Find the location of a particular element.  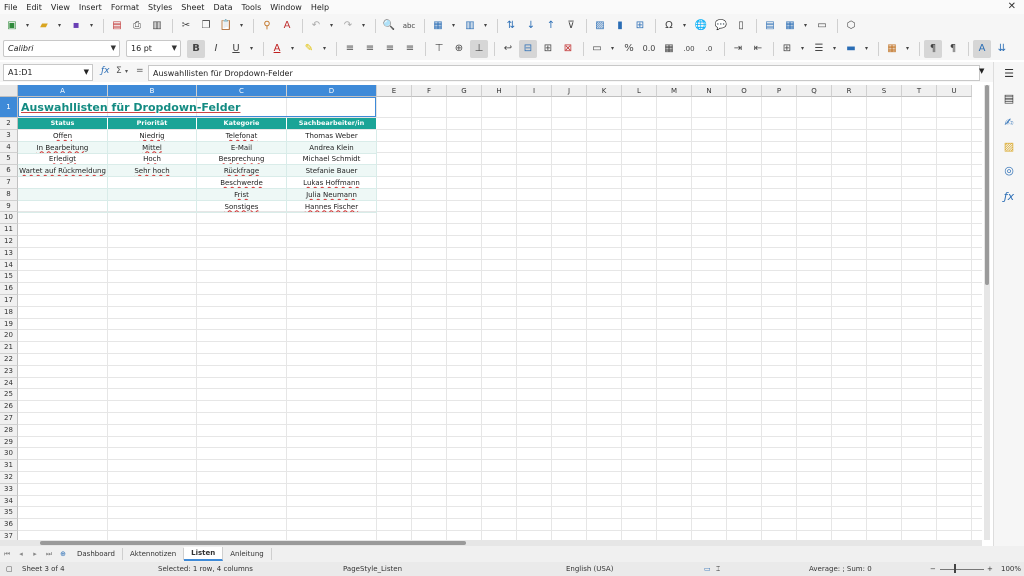

zoom-slider is located at coordinates (962, 569).